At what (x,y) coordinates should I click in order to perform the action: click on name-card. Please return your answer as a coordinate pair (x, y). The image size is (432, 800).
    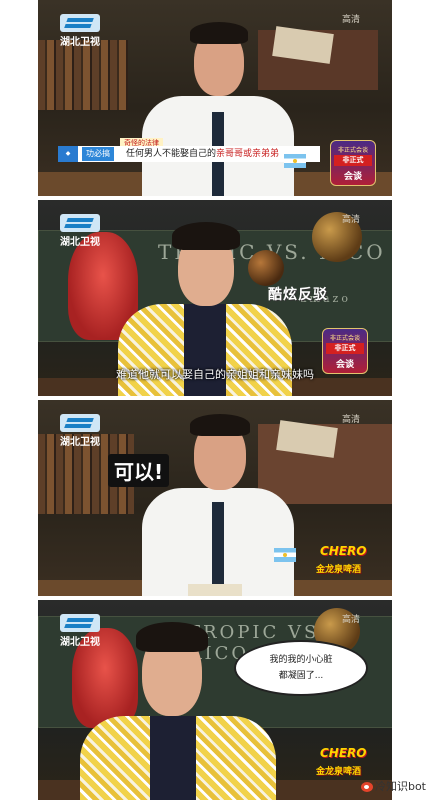
    Looking at the image, I should click on (215, 590).